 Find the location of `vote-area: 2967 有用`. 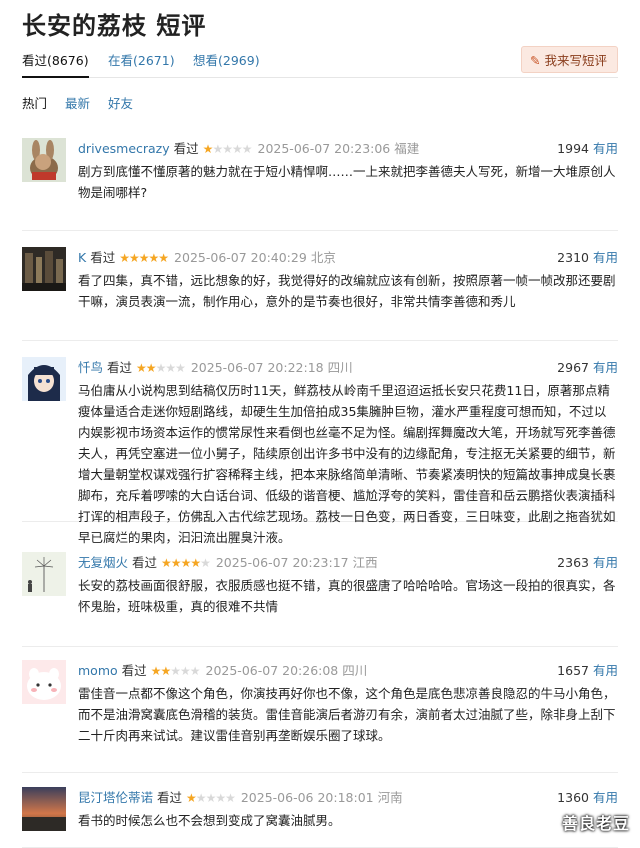

vote-area: 2967 有用 is located at coordinates (587, 366).